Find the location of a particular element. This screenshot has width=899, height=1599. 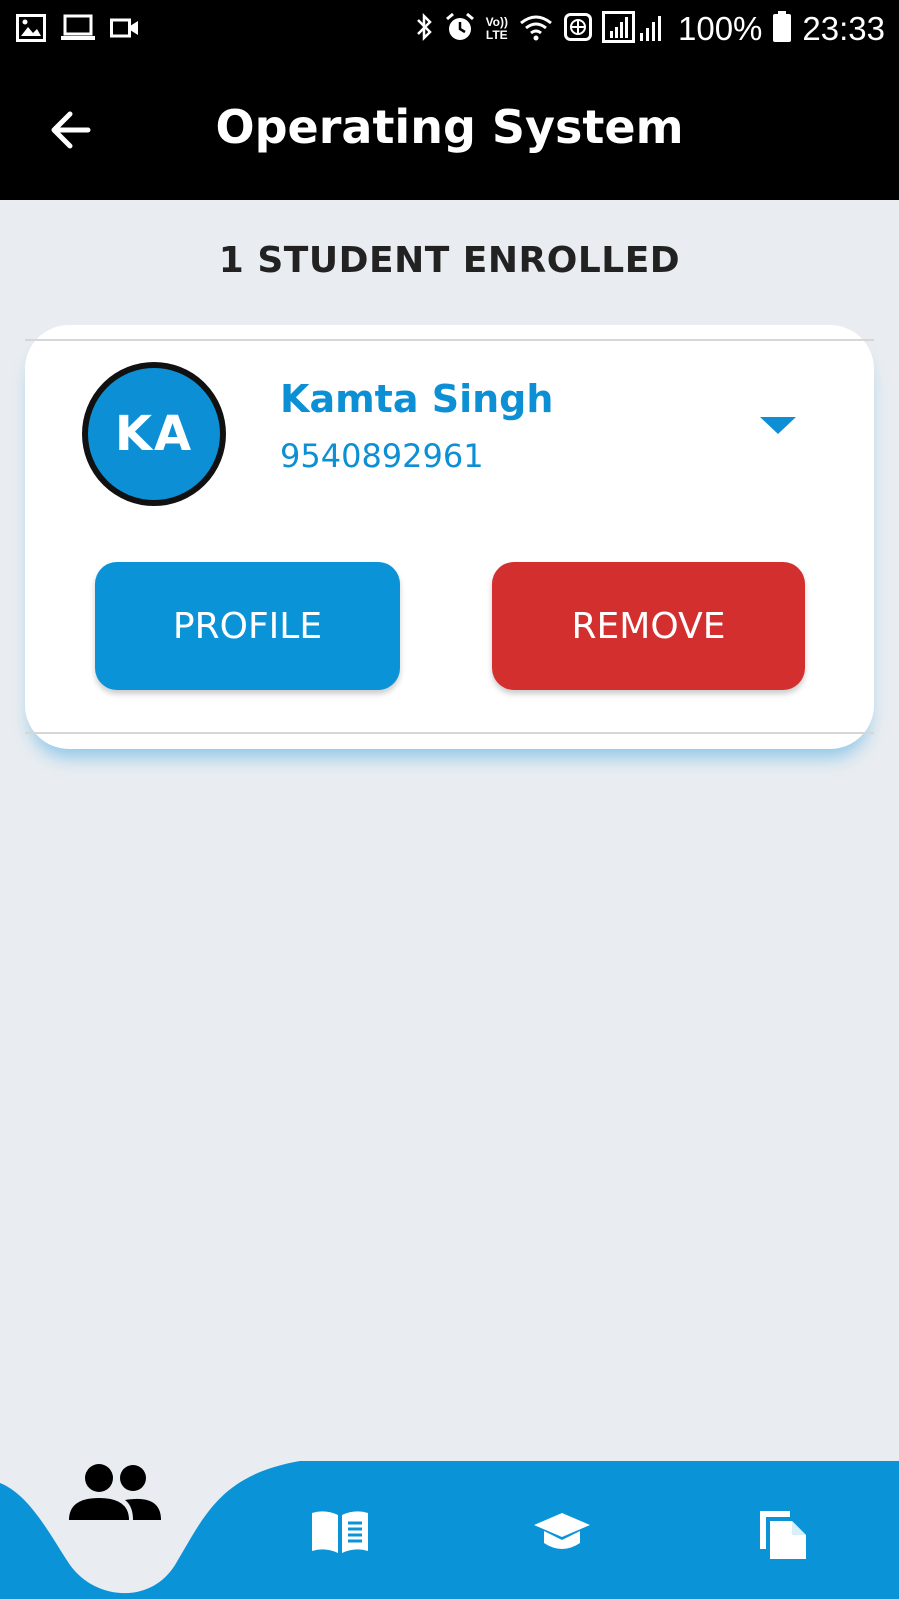

battery-percent: 100% is located at coordinates (720, 28).